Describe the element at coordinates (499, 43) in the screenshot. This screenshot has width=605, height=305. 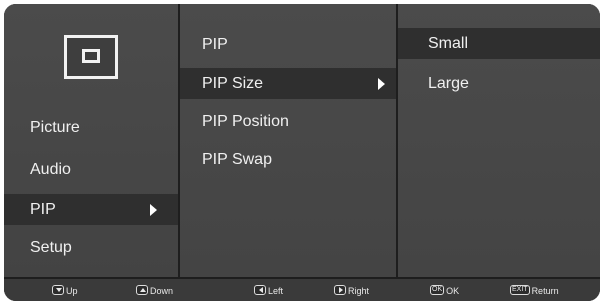
I see `option-small: Small` at that location.